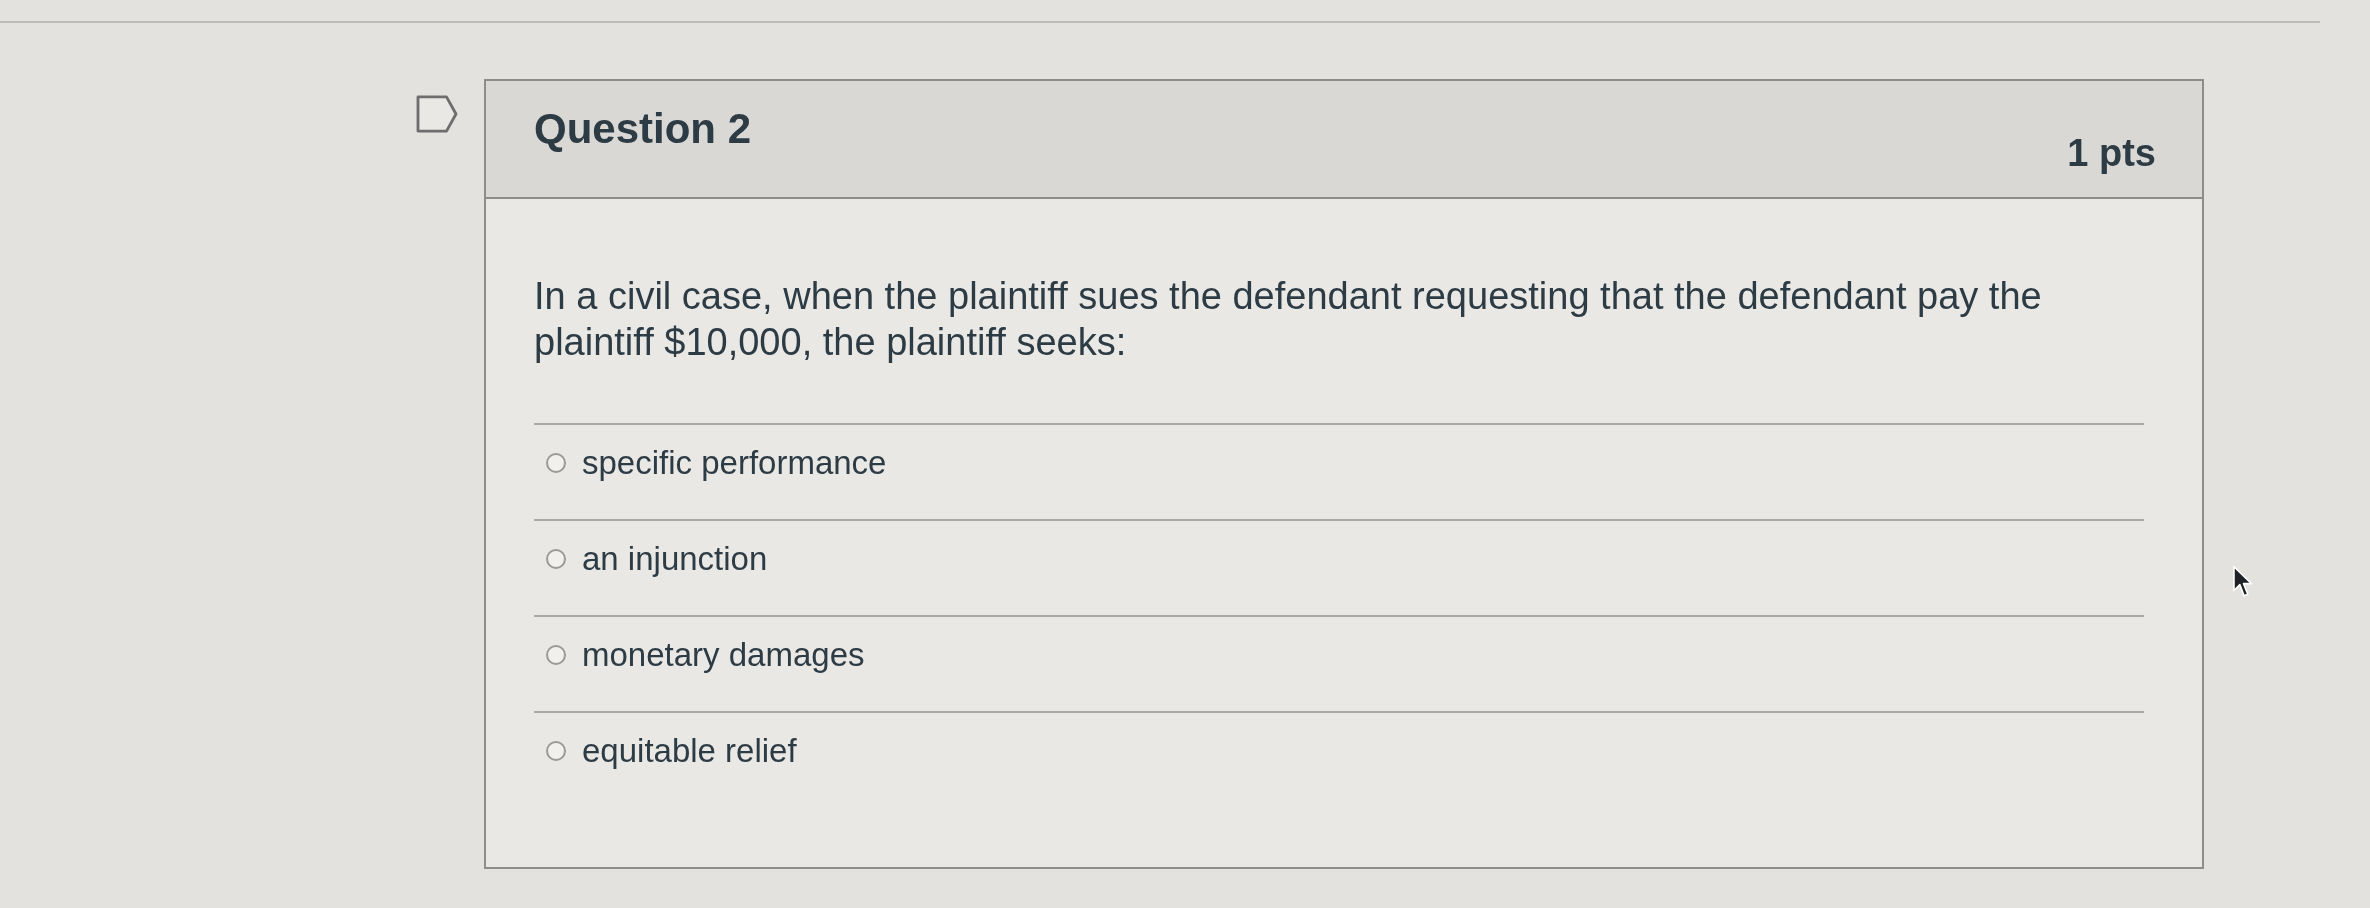  I want to click on answer-label: an injunction, so click(675, 559).